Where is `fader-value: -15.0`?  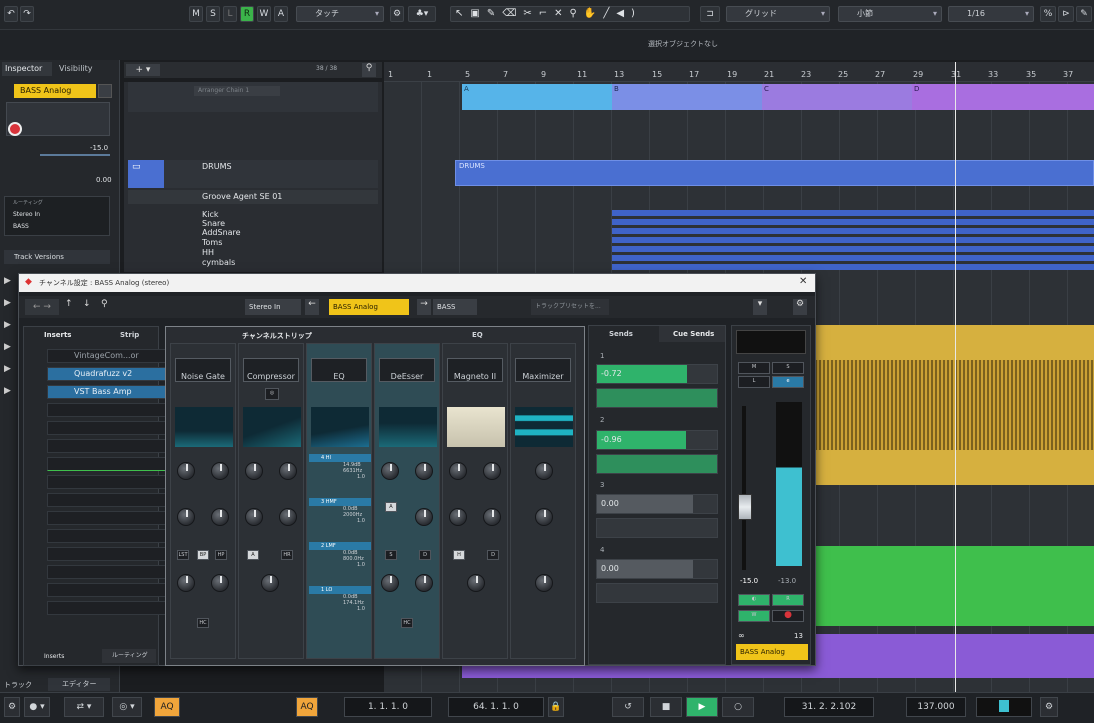 fader-value: -15.0 is located at coordinates (749, 581).